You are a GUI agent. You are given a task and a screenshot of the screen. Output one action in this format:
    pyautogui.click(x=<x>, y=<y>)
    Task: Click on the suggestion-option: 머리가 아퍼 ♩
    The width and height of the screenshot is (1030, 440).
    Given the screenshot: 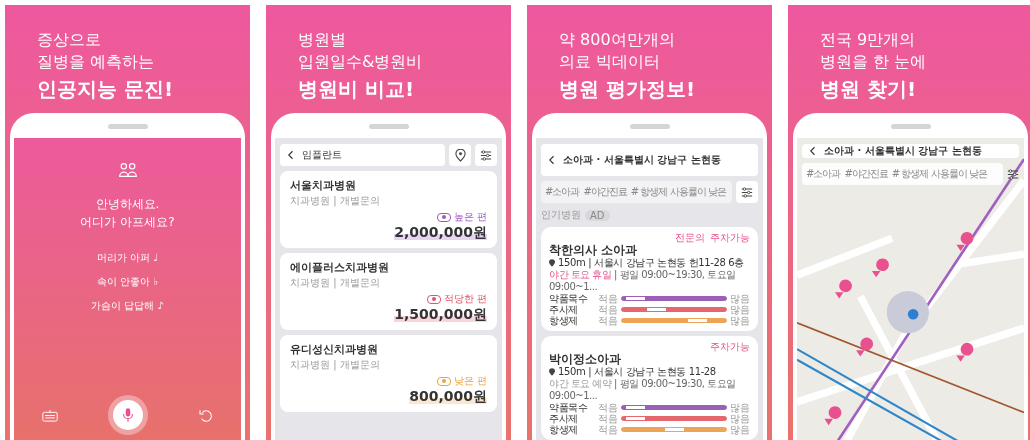 What is the action you would take?
    pyautogui.click(x=127, y=258)
    